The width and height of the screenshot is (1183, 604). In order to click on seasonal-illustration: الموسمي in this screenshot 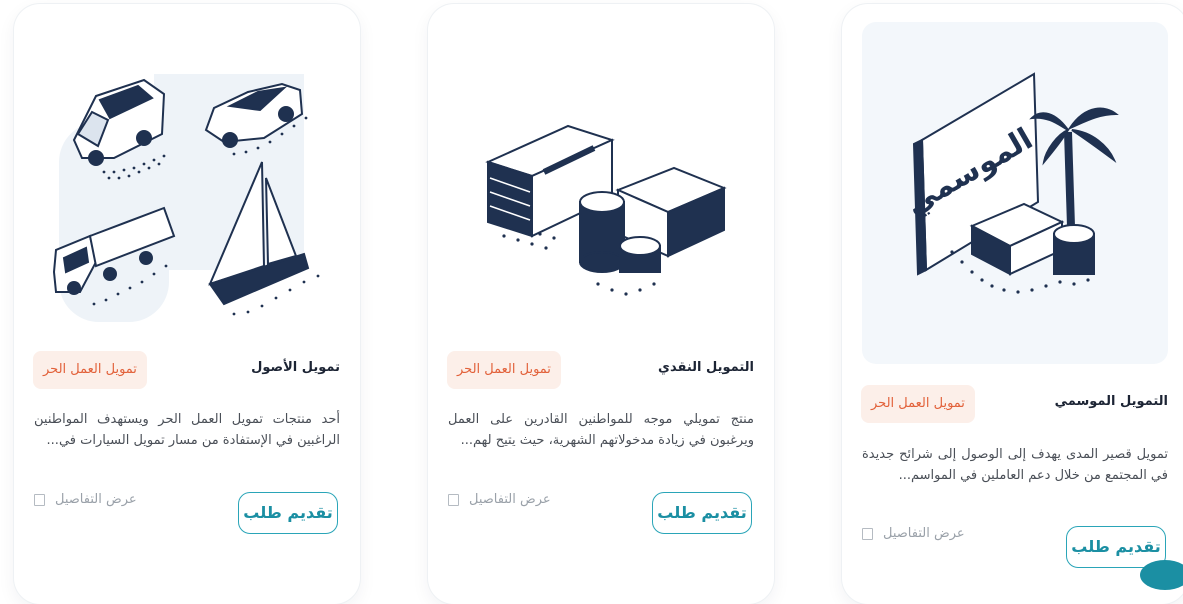, I will do `click(1015, 193)`.